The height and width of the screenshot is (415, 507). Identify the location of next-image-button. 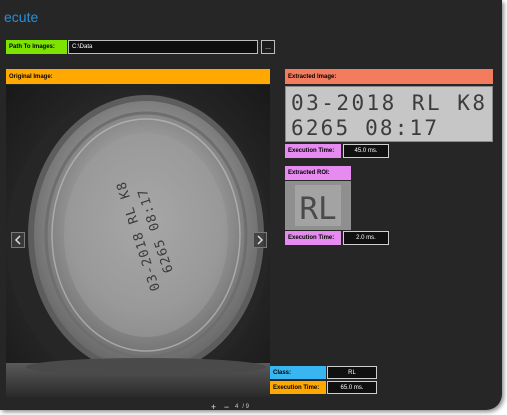
(260, 240).